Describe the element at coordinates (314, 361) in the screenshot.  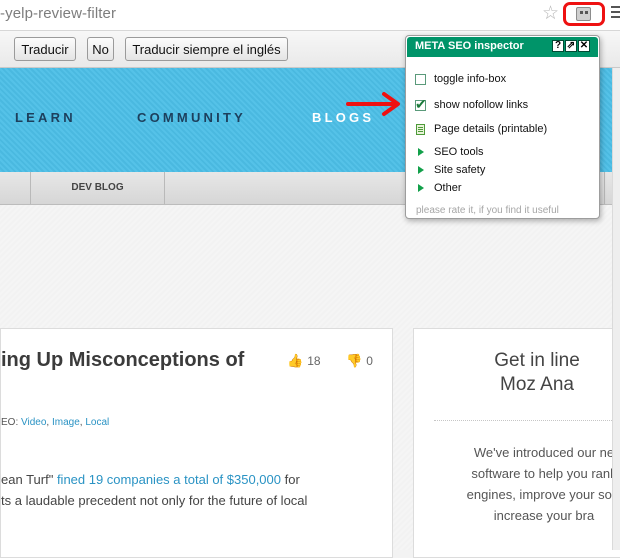
I see `upvote-count: 18` at that location.